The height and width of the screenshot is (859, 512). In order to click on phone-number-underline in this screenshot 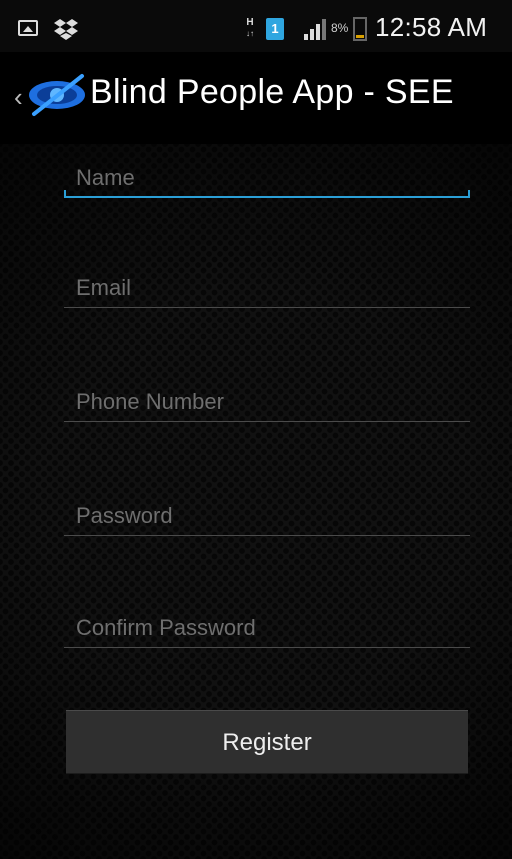, I will do `click(267, 421)`.